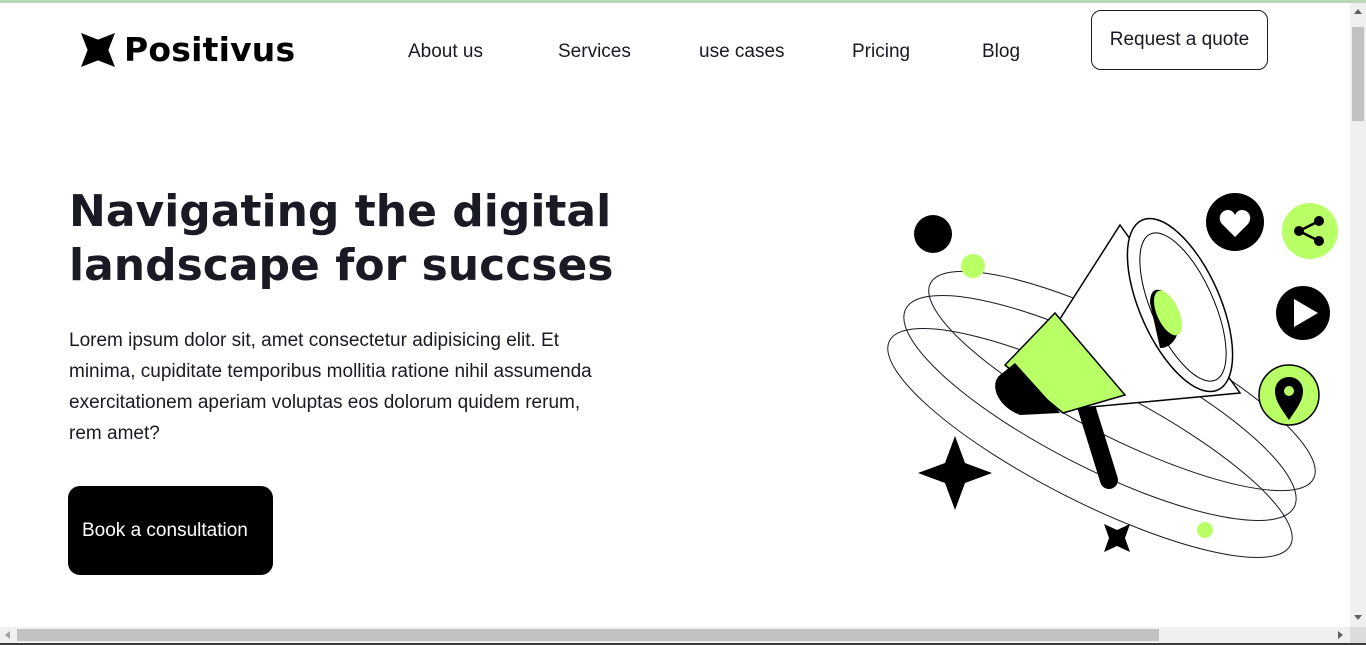  Describe the element at coordinates (933, 234) in the screenshot. I see `black-dot` at that location.